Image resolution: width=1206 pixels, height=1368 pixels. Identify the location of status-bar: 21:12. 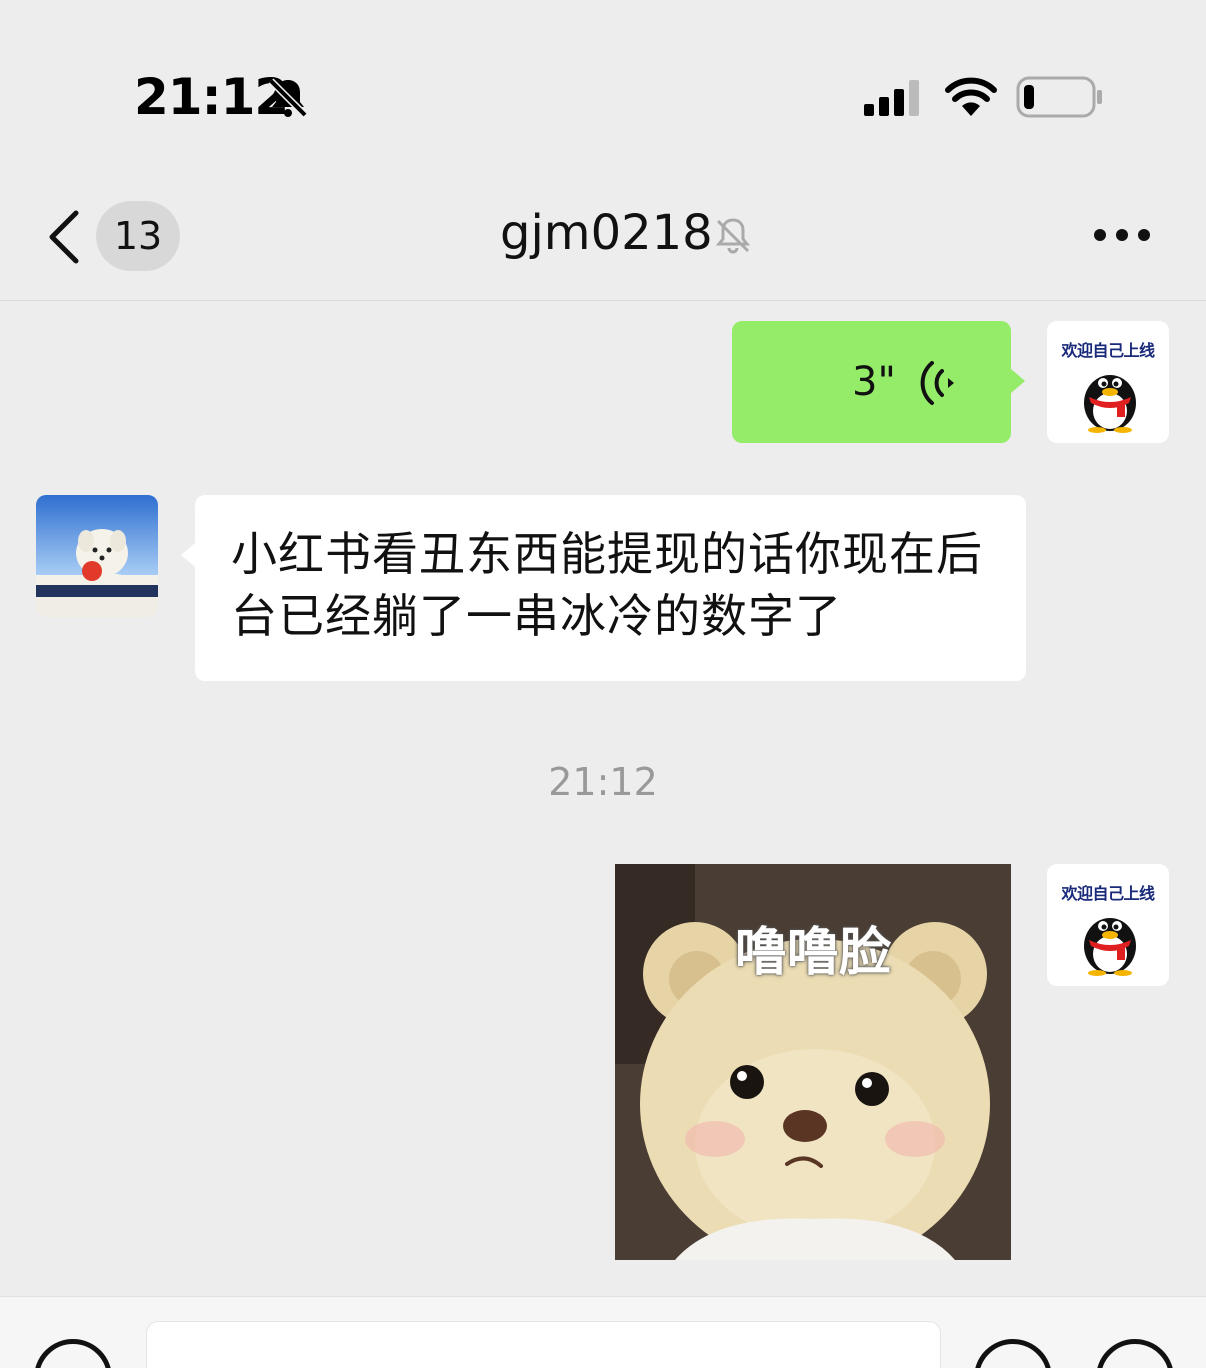
(603, 87).